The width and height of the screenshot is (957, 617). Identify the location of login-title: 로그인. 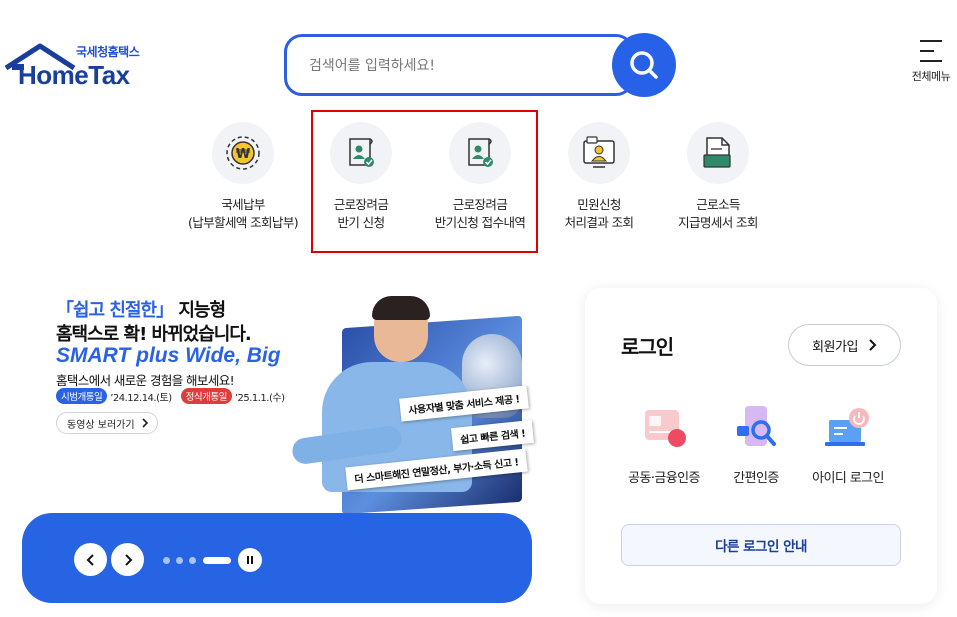
(647, 347).